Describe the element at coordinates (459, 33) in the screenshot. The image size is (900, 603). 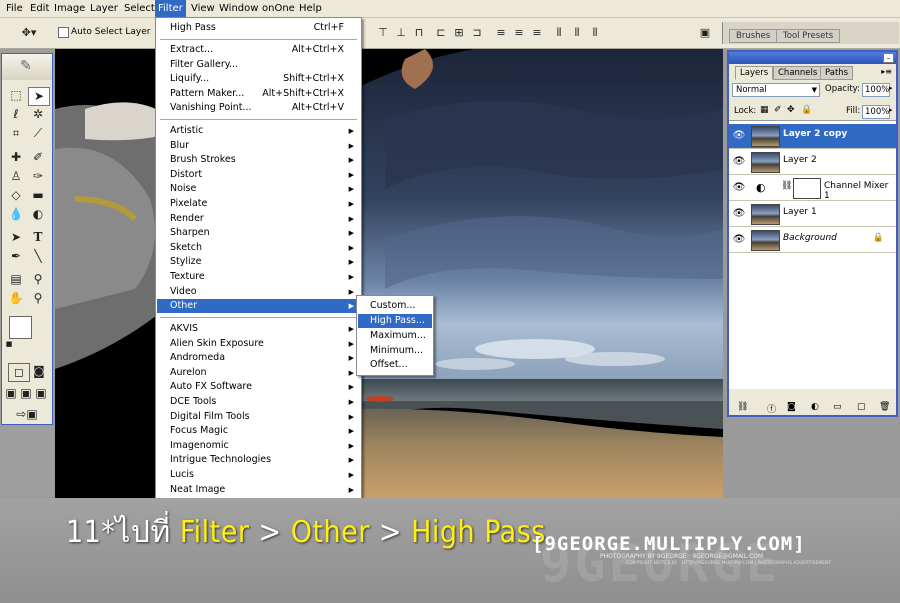
I see `align-hcenter-icon: ⊞` at that location.